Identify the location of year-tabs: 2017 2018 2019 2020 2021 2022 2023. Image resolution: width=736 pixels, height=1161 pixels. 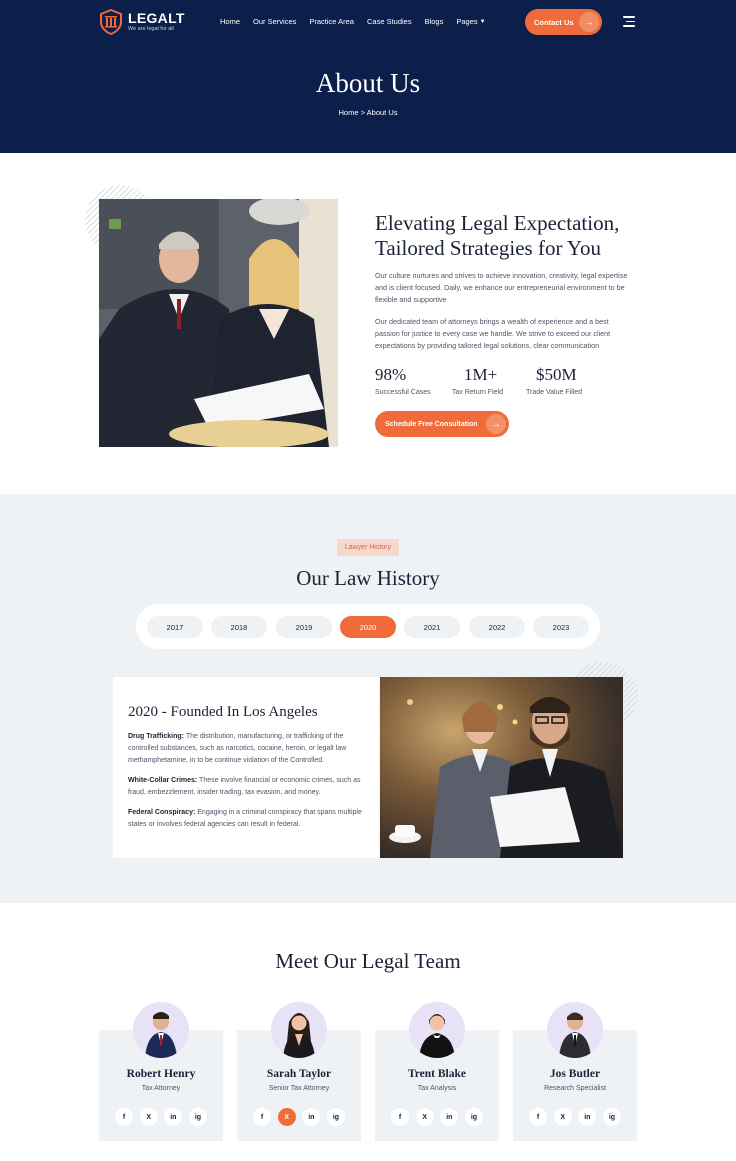
(368, 626).